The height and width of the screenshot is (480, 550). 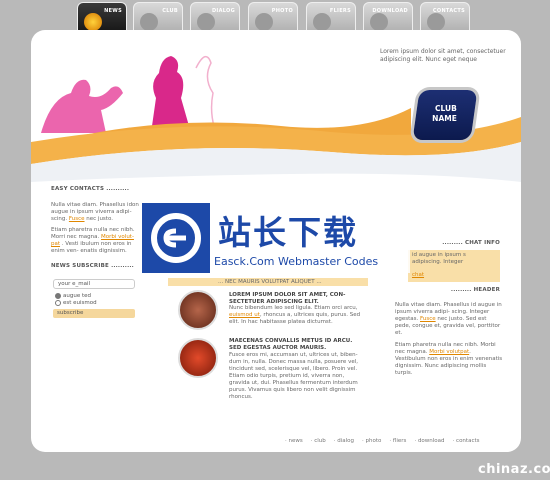 I want to click on club-thumb-icon, so click(x=149, y=22).